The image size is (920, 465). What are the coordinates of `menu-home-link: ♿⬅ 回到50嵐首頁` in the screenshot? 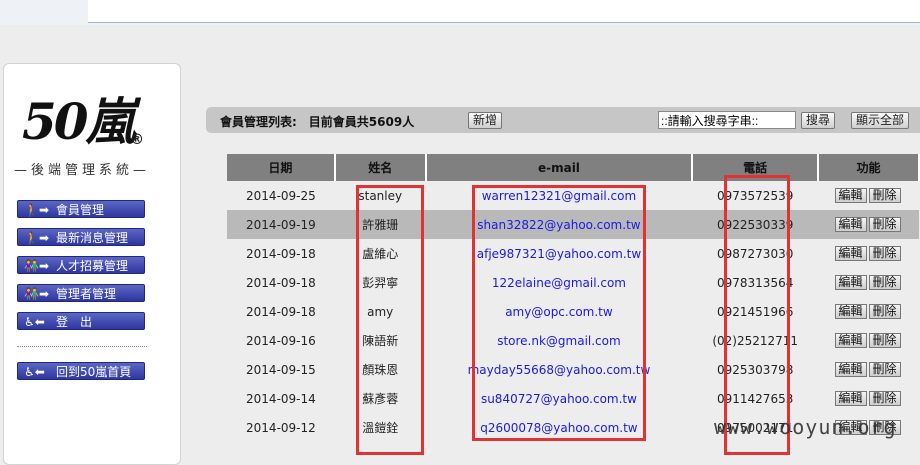 It's located at (81, 371).